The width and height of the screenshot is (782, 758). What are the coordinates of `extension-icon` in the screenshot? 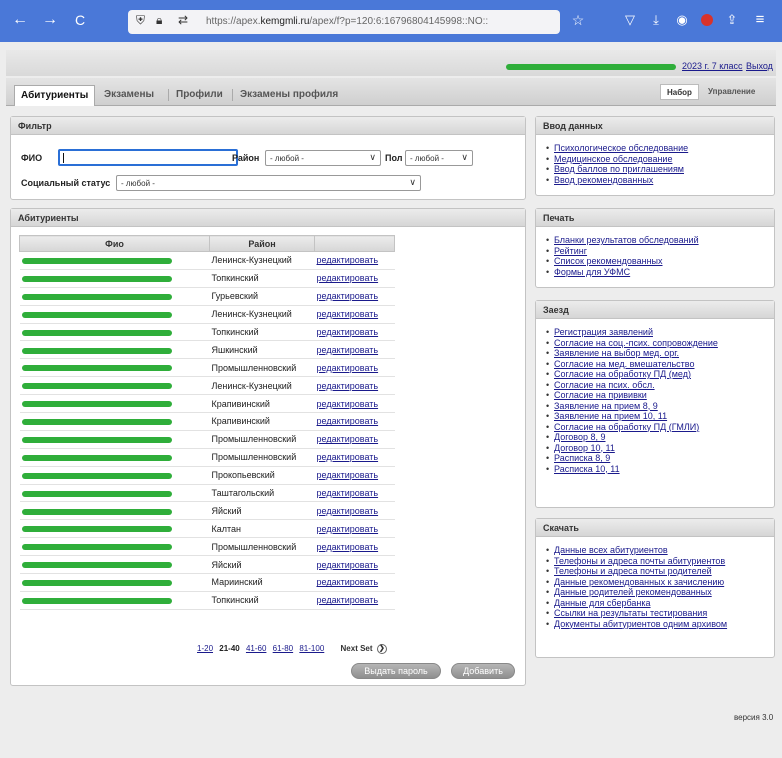 It's located at (707, 20).